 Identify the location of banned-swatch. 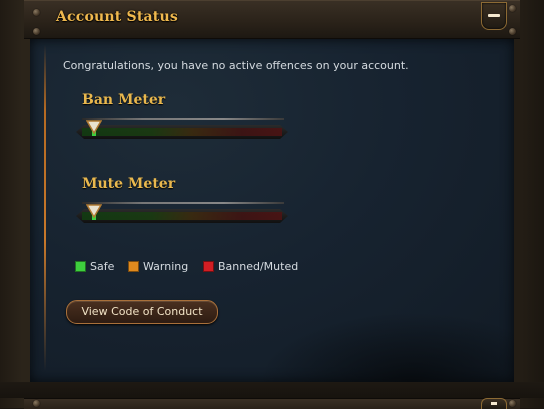
(208, 266).